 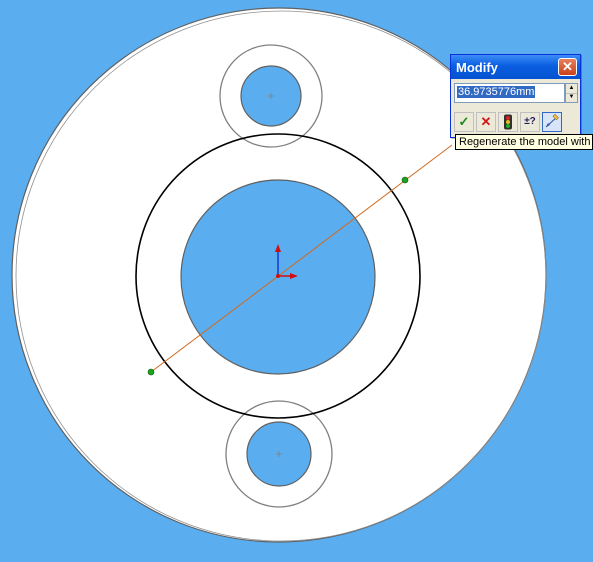 I want to click on tooltip: Regenerate the model with t, so click(x=524, y=142).